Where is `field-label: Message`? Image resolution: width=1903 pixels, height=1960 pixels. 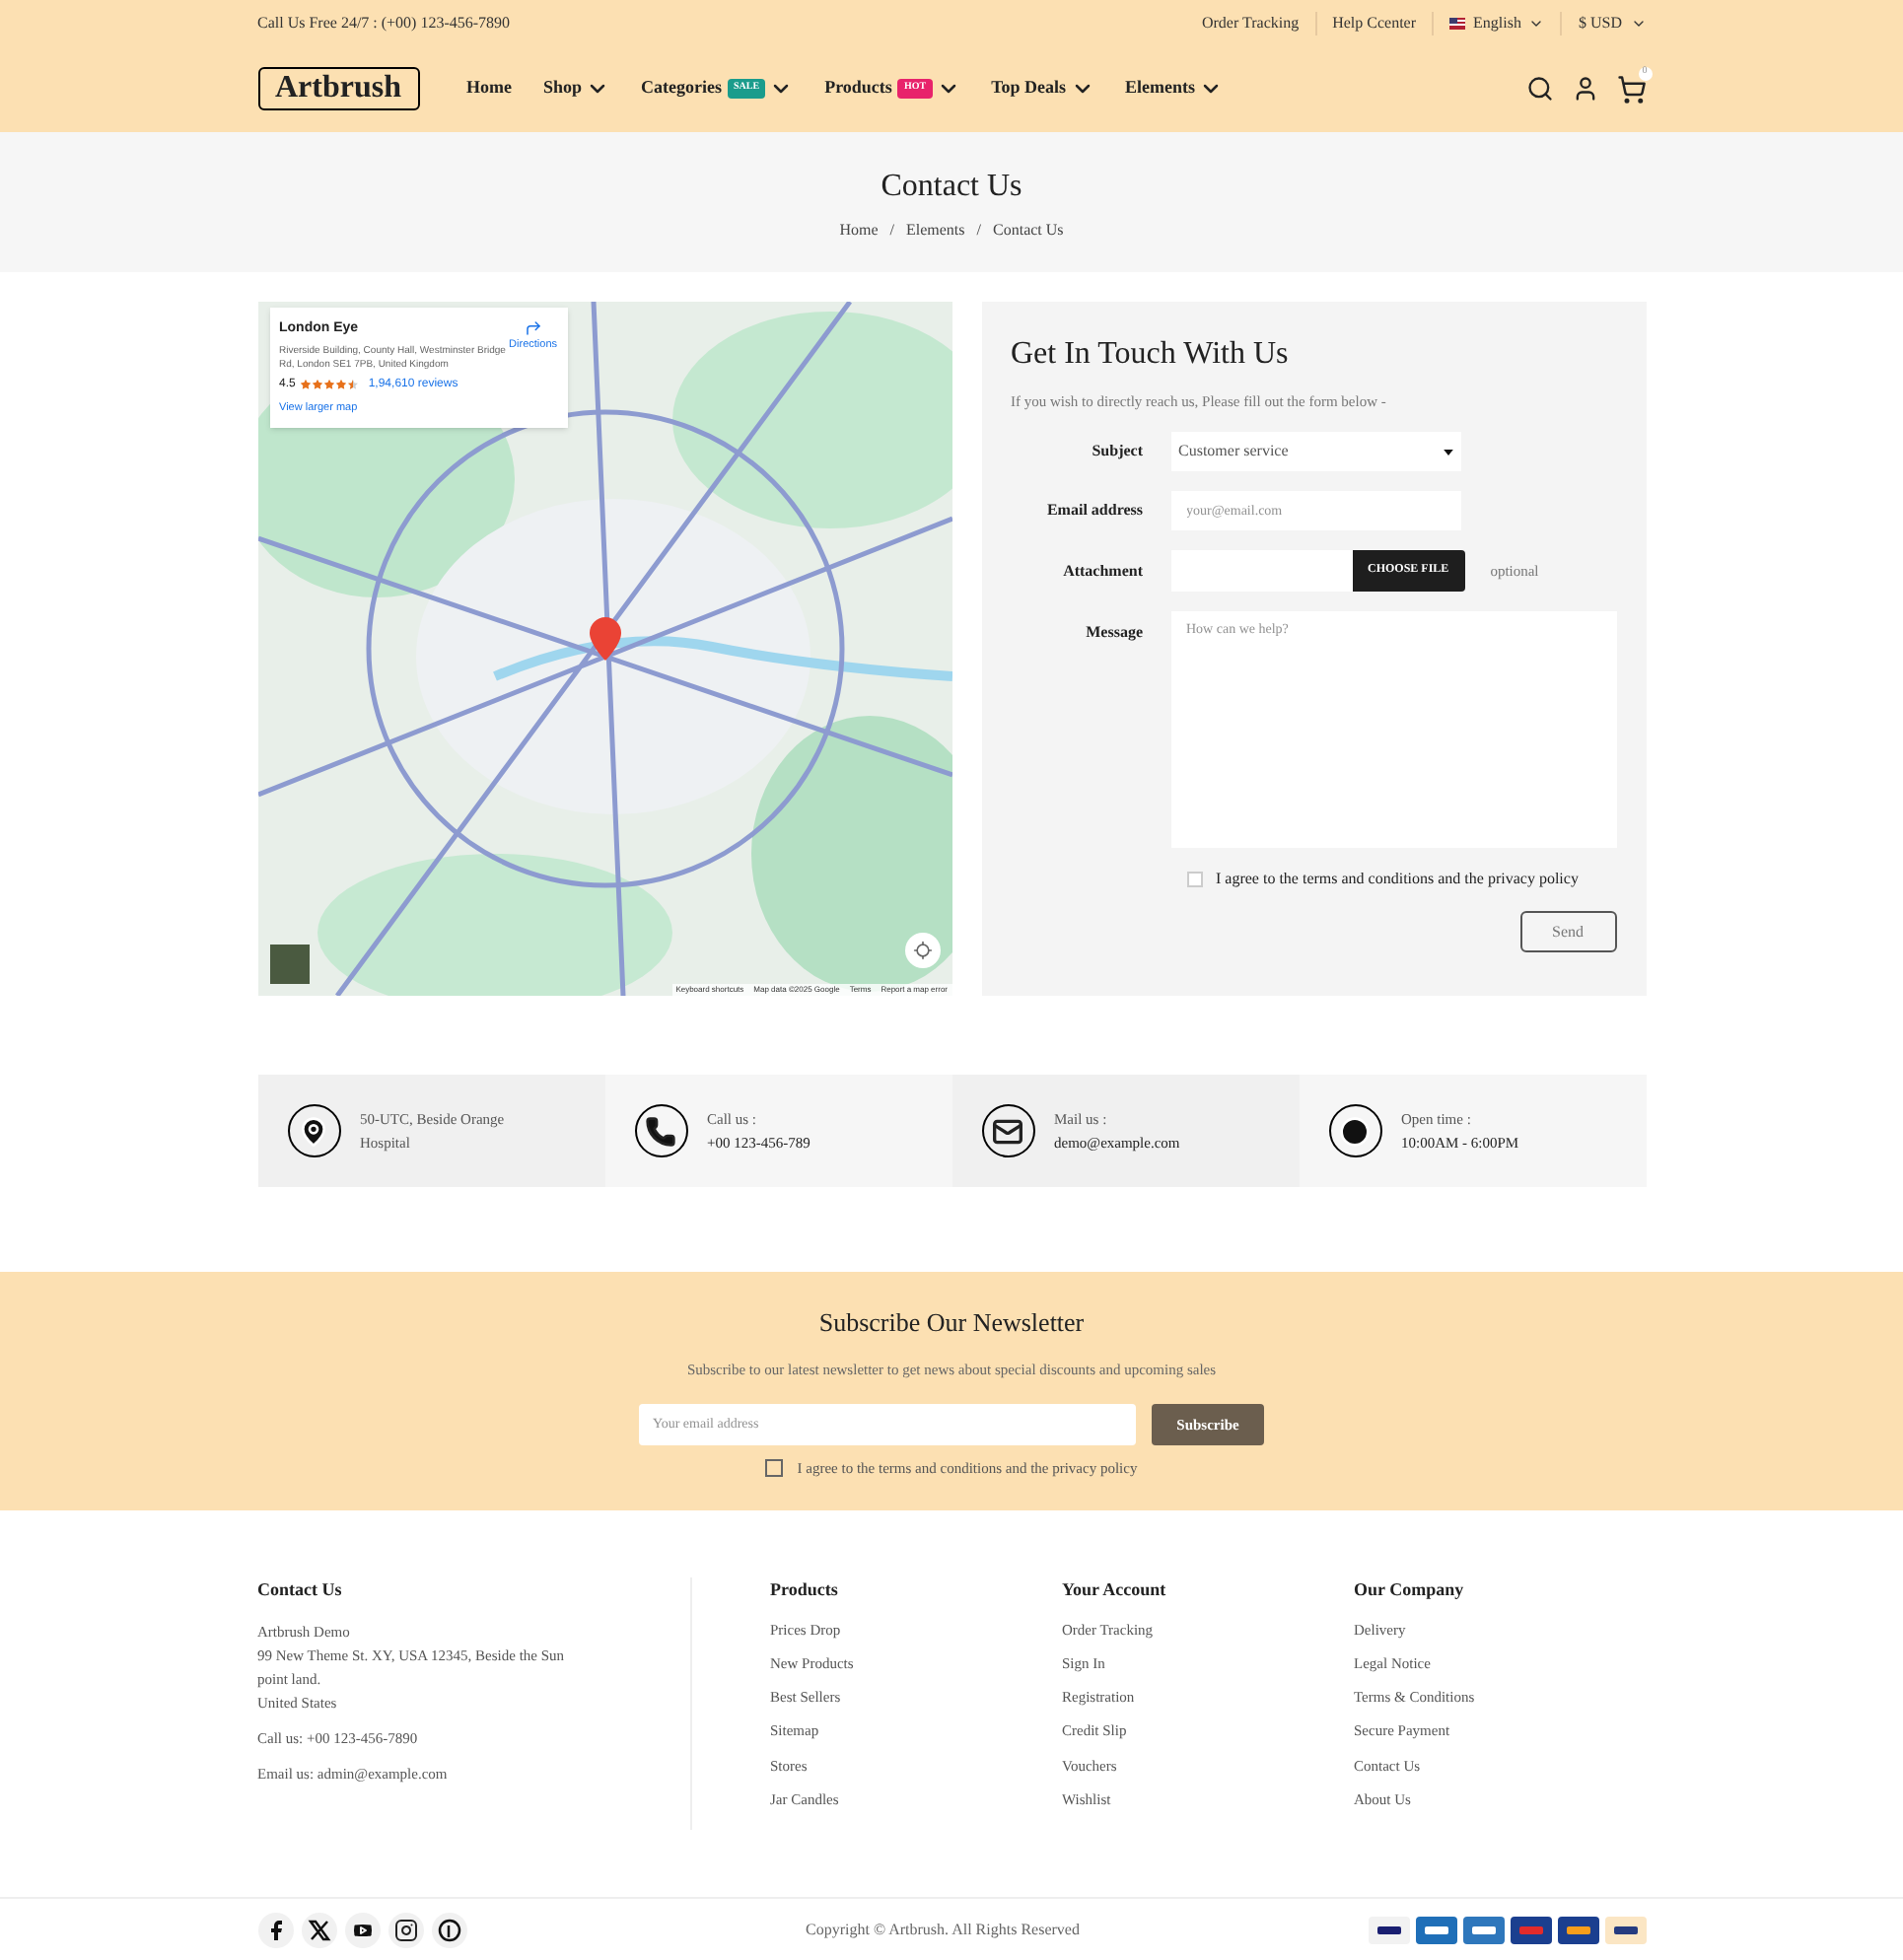
field-label: Message is located at coordinates (1114, 633).